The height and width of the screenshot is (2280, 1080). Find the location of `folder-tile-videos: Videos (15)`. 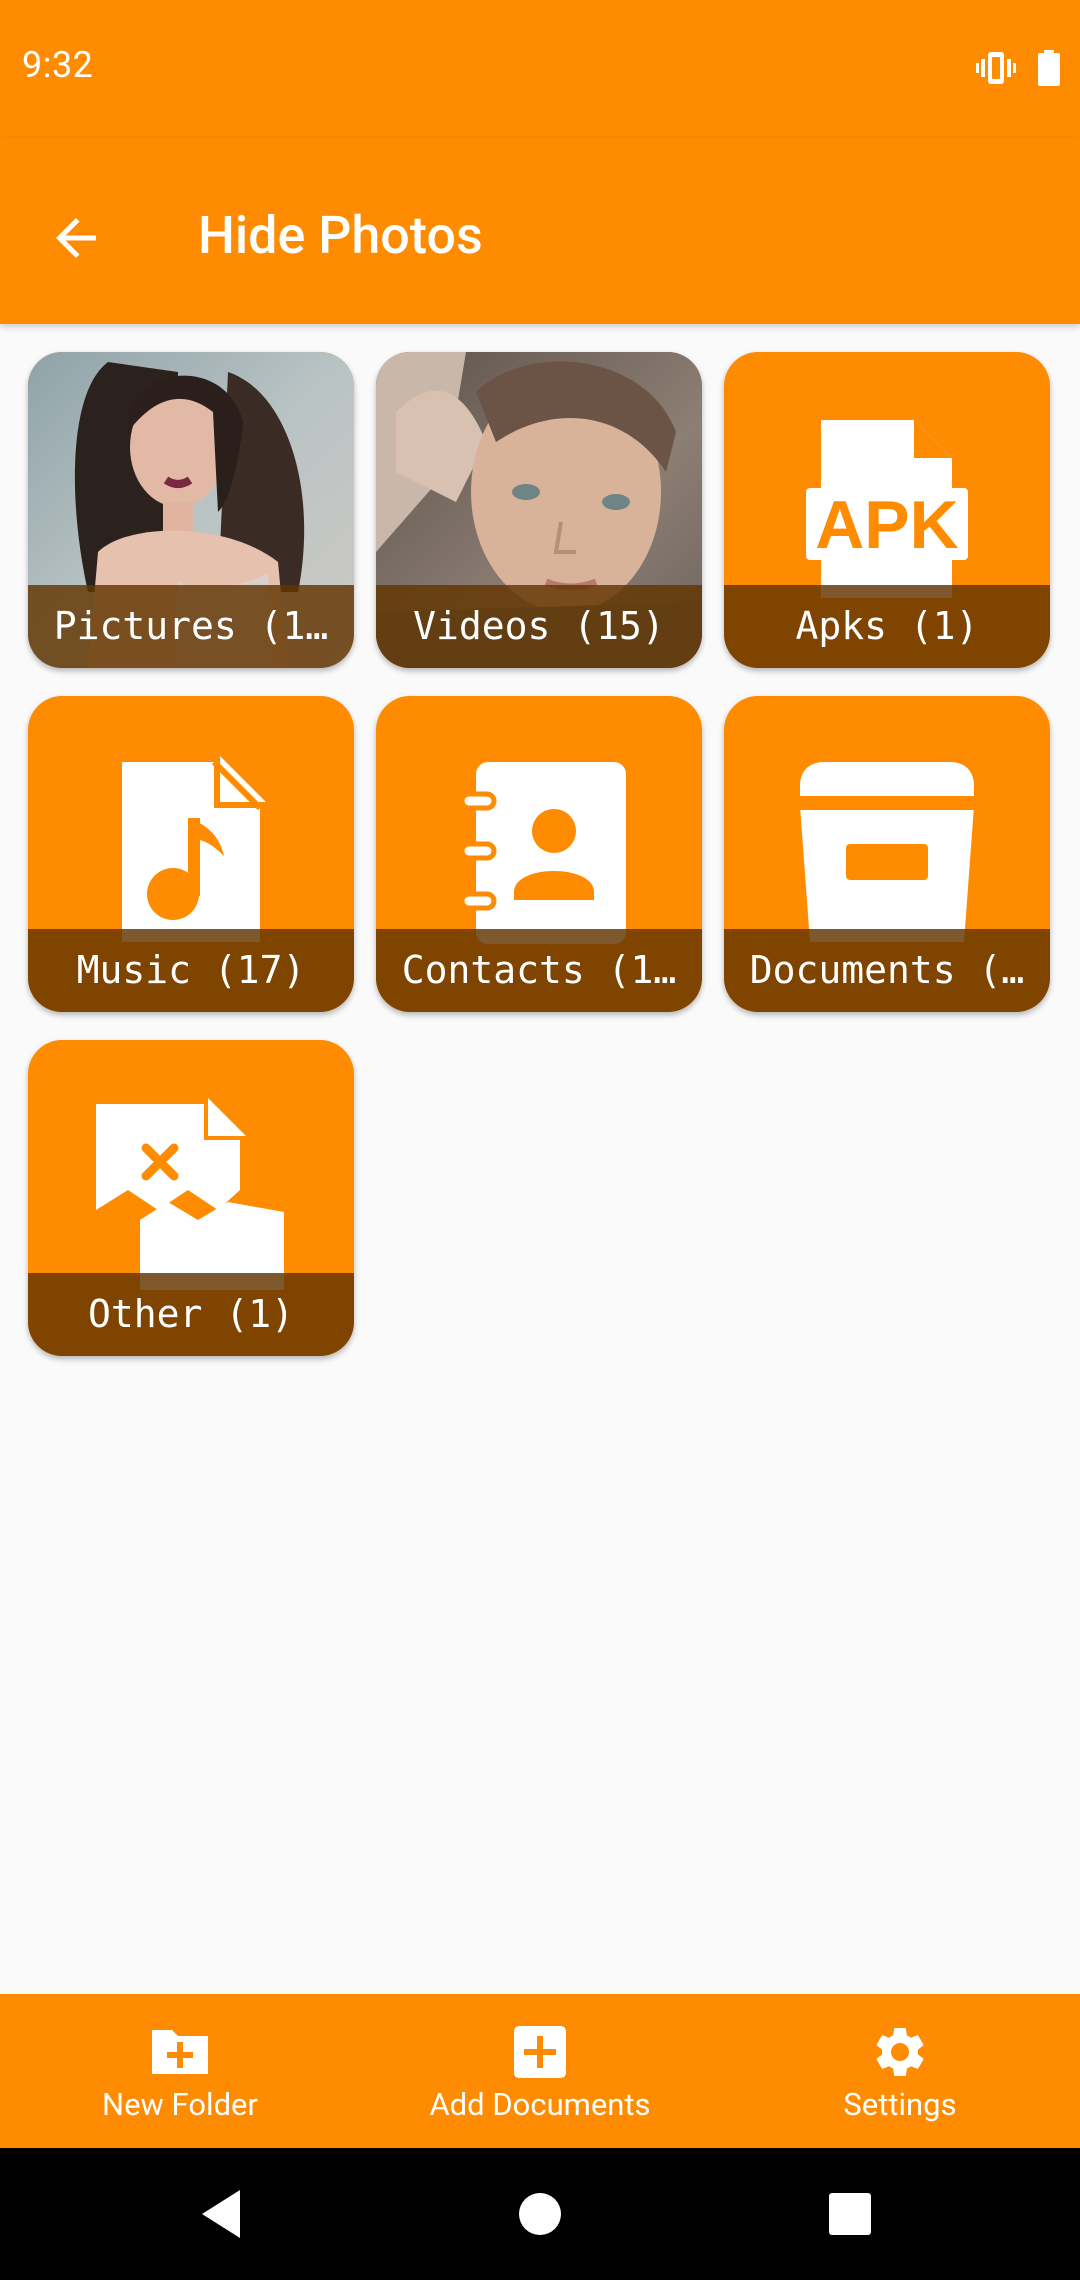

folder-tile-videos: Videos (15) is located at coordinates (539, 510).